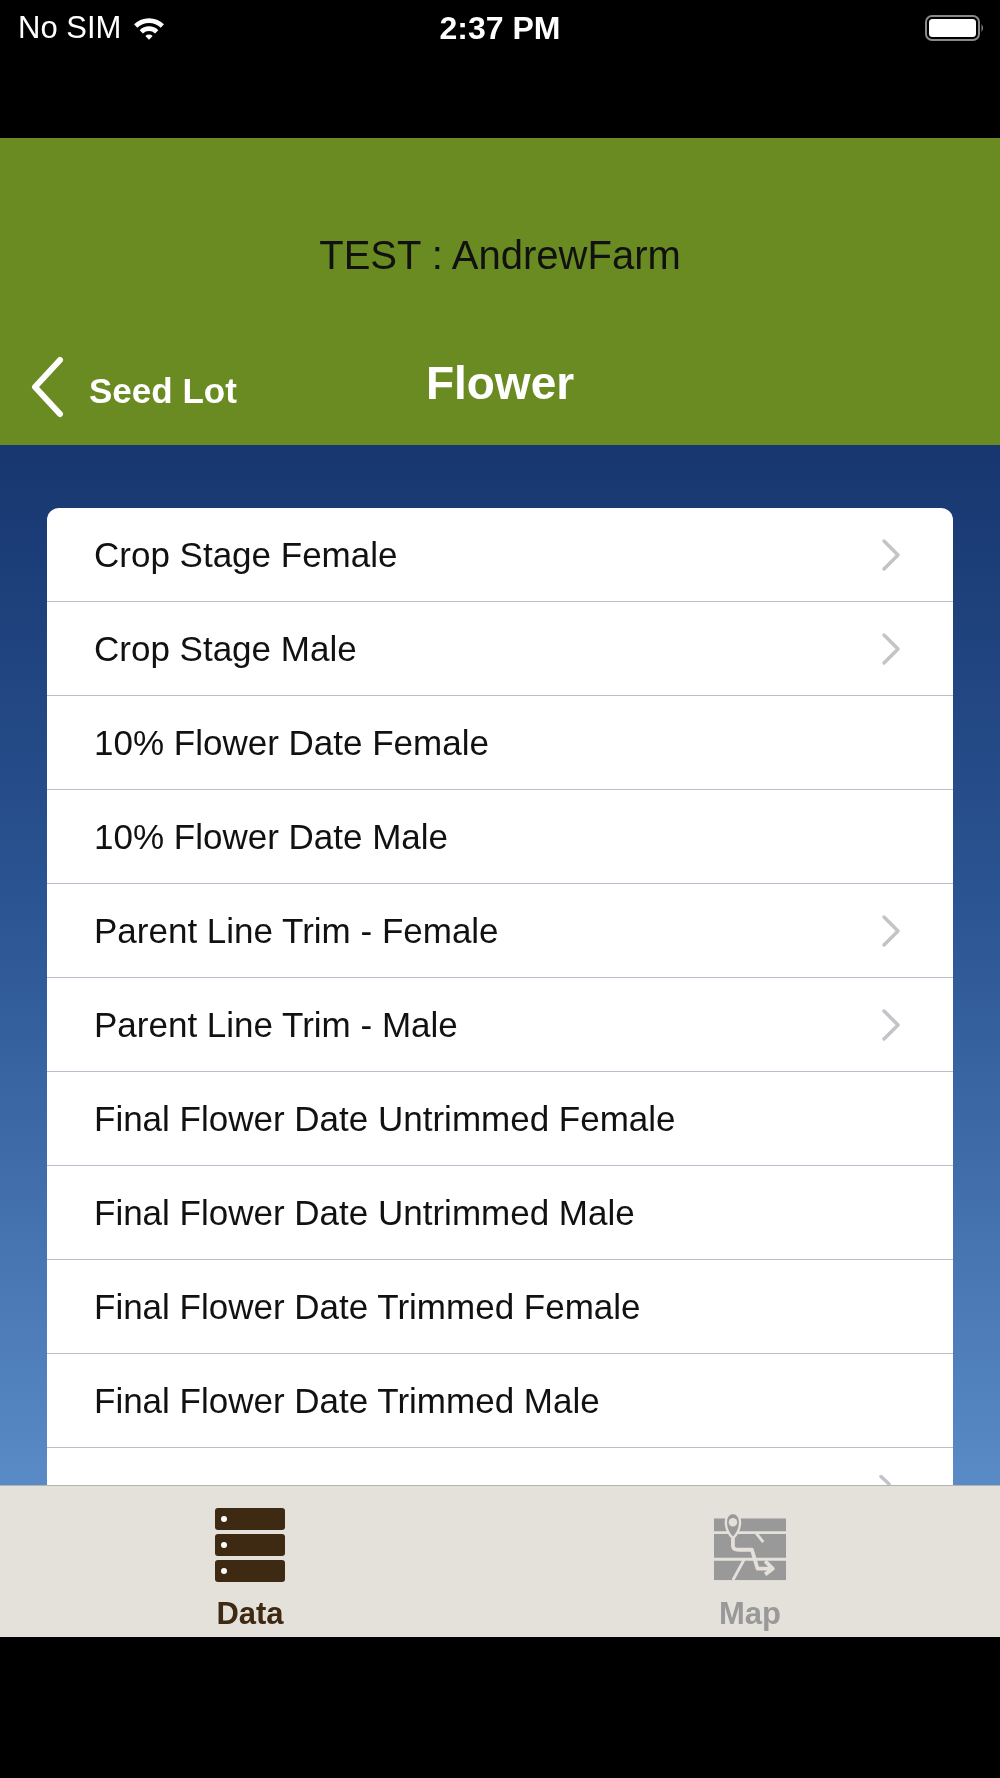 The height and width of the screenshot is (1778, 1000). Describe the element at coordinates (271, 836) in the screenshot. I see `row-label: 10% Flower Date Male` at that location.